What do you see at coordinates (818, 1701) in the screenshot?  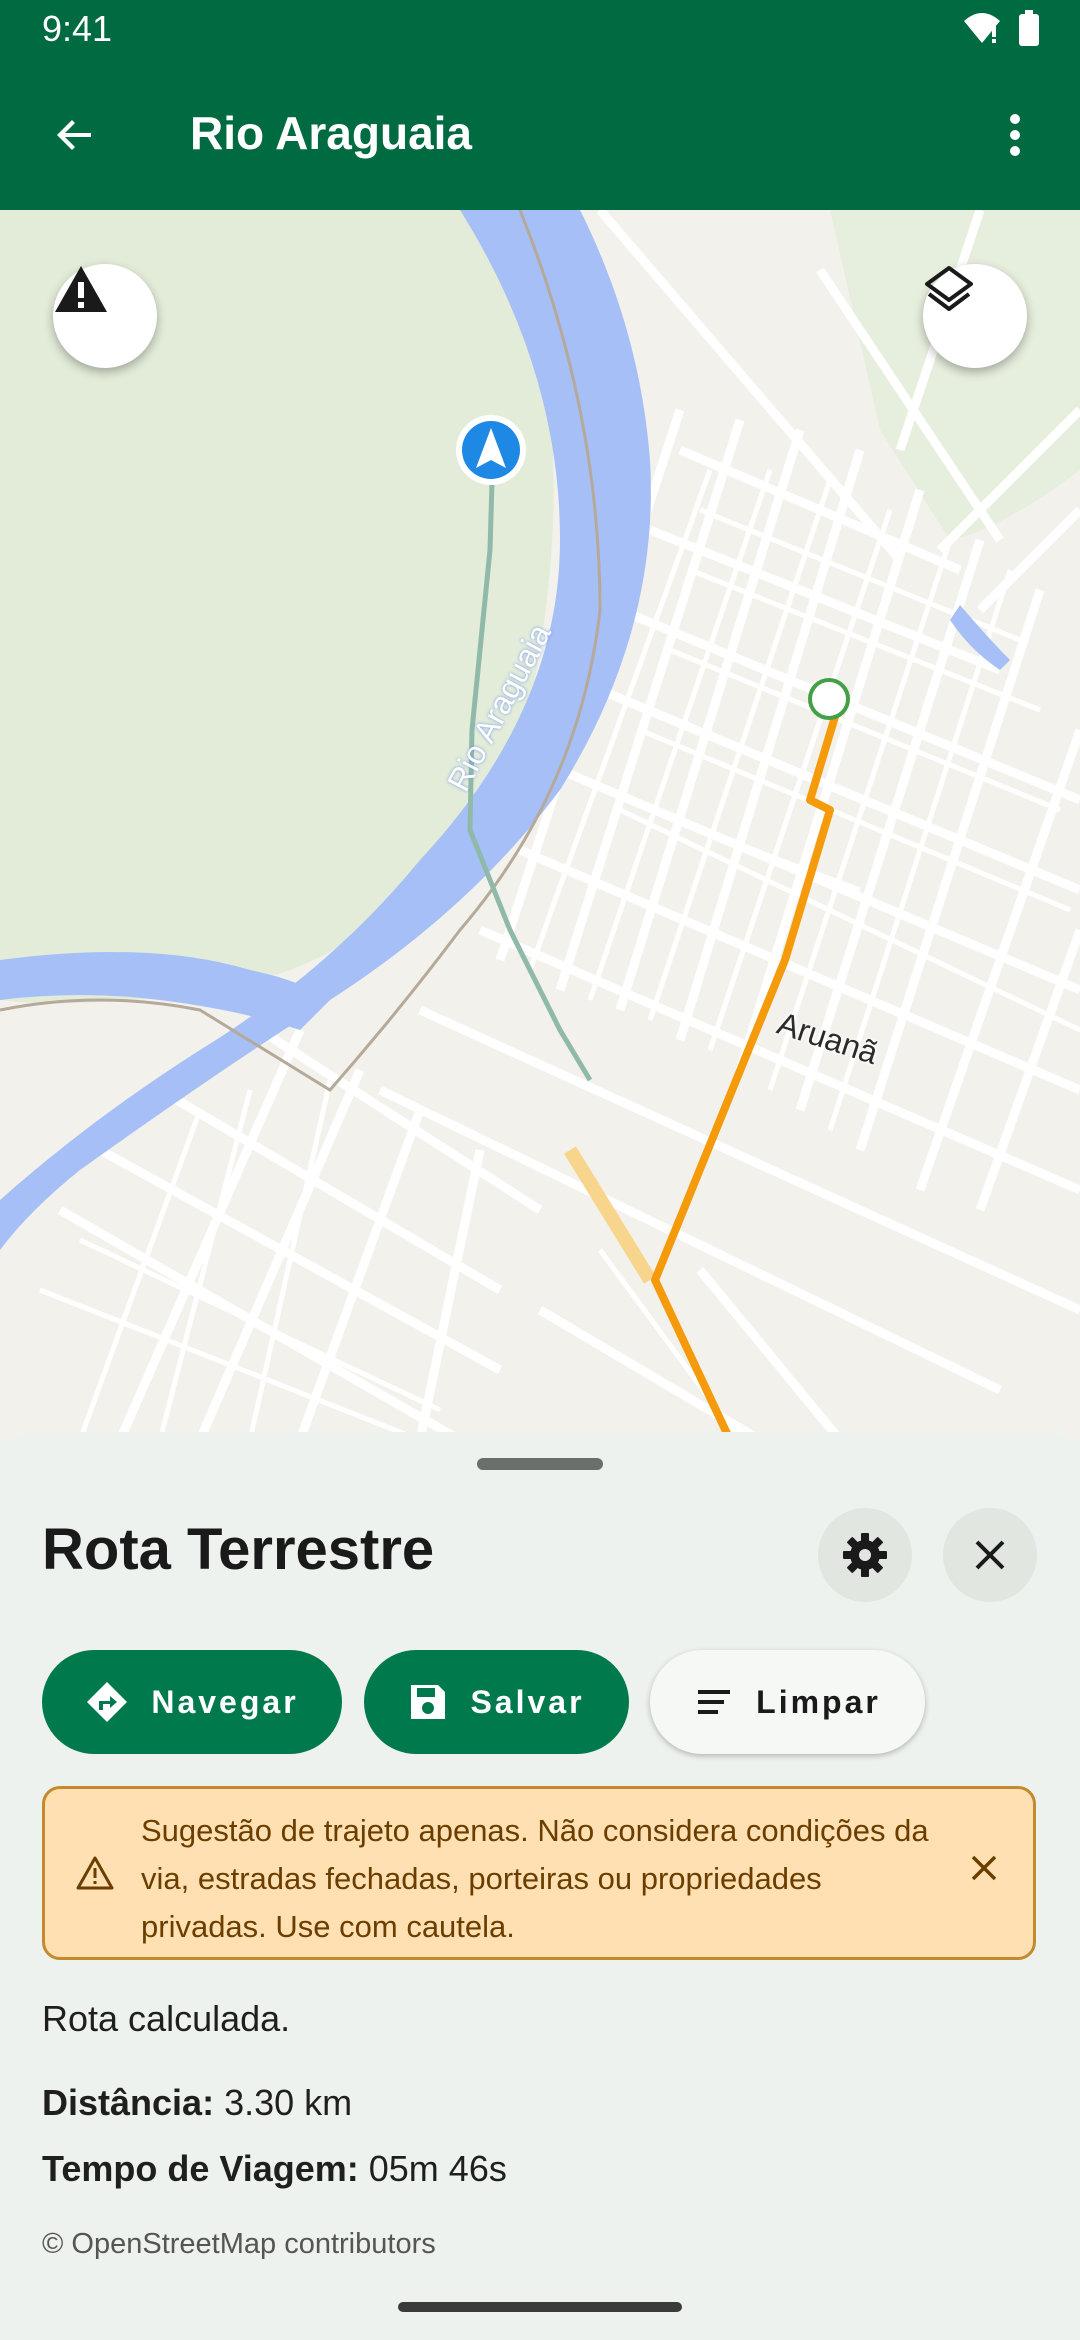 I see `clear-label: Limpar` at bounding box center [818, 1701].